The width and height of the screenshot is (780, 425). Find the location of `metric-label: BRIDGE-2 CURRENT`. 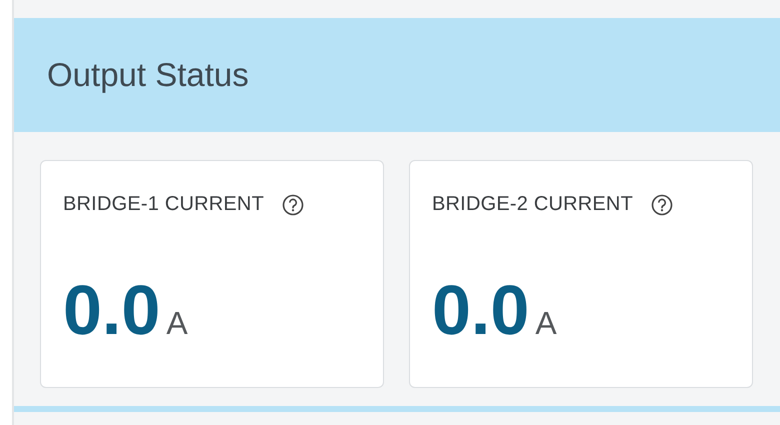

metric-label: BRIDGE-2 CURRENT is located at coordinates (532, 204).